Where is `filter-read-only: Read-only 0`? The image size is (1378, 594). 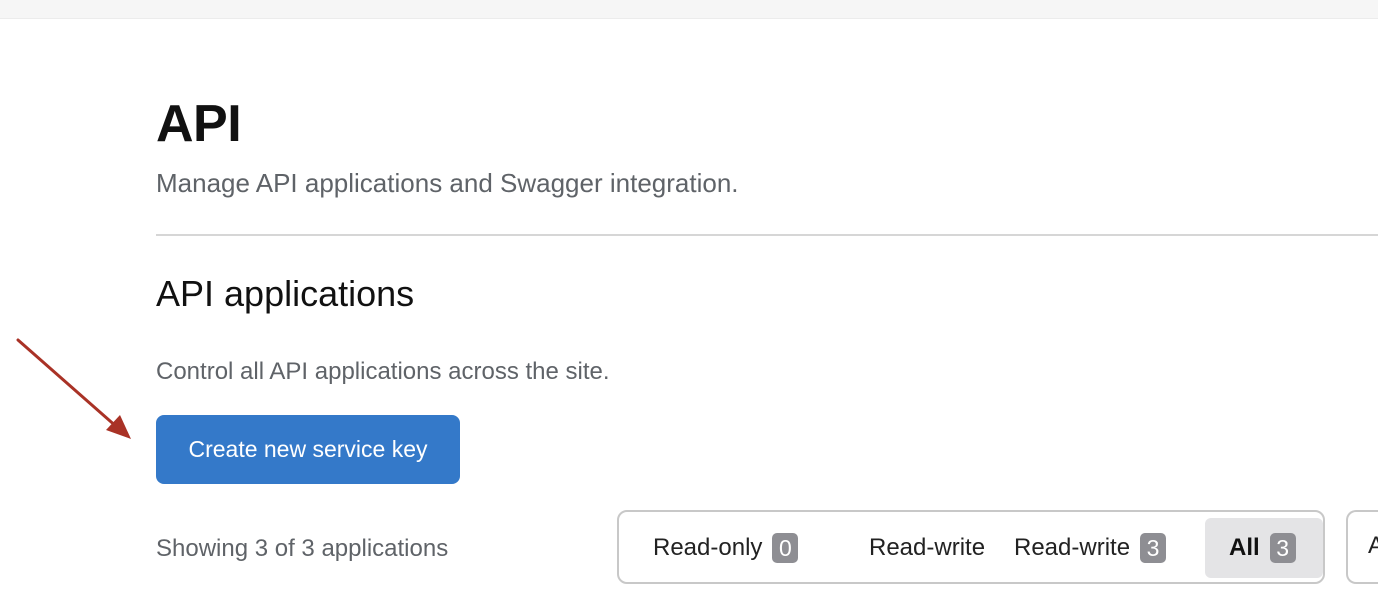 filter-read-only: Read-only 0 is located at coordinates (725, 548).